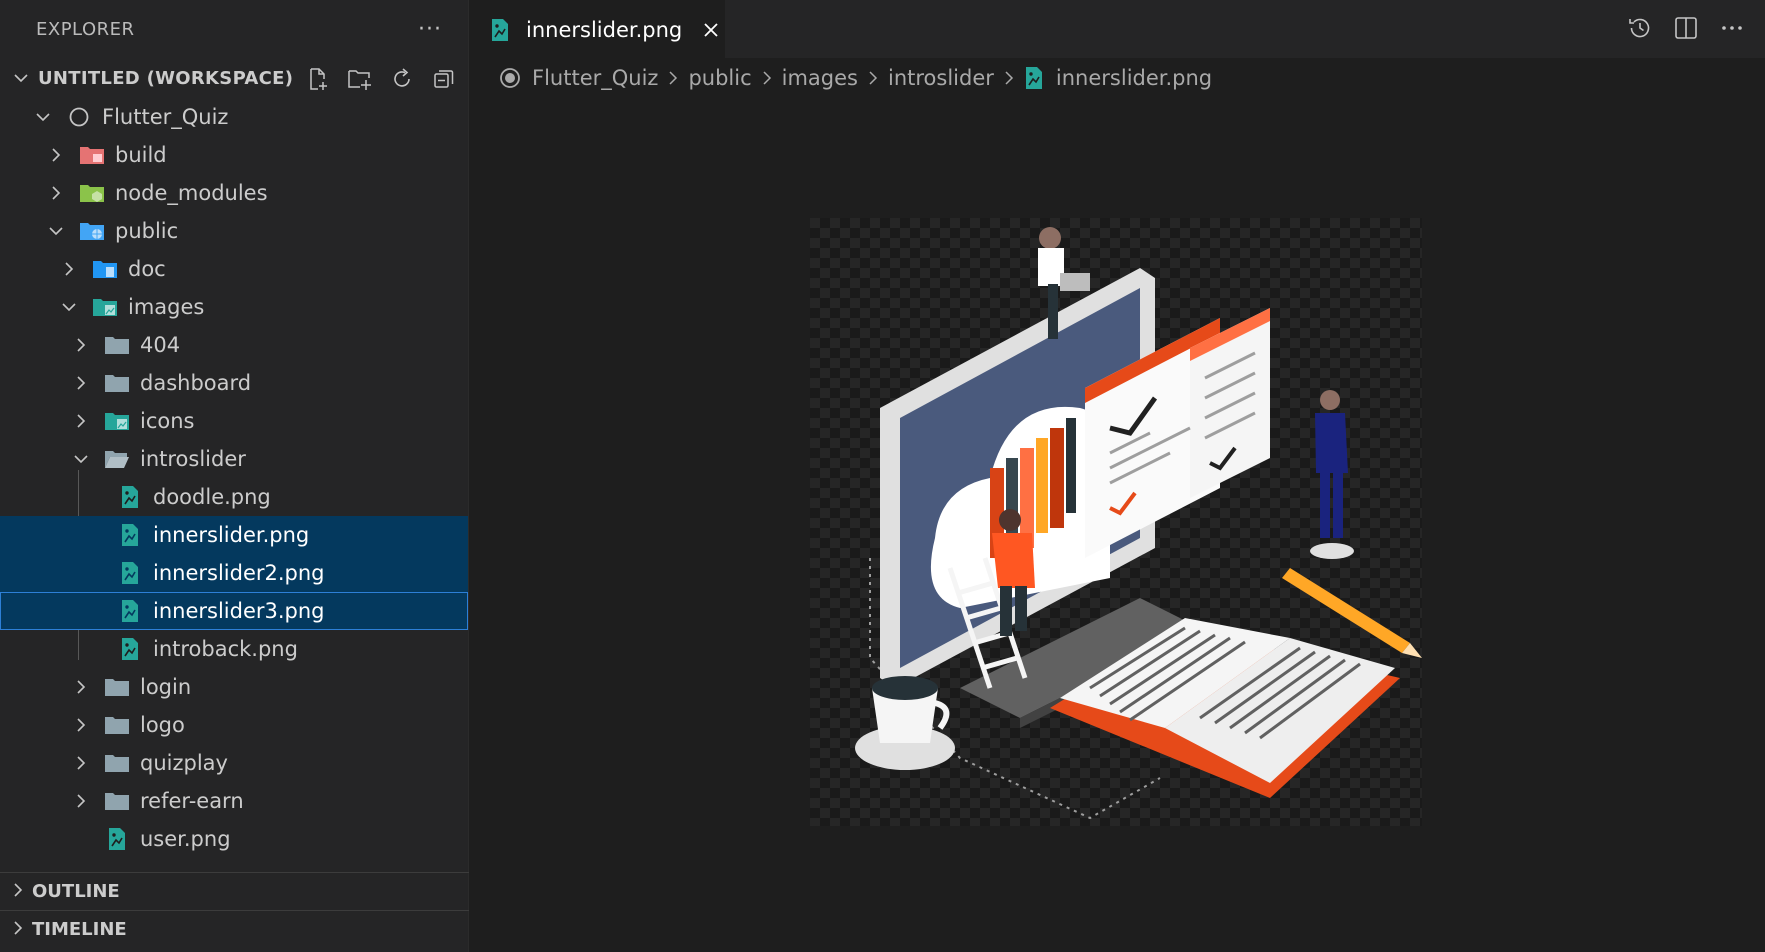  I want to click on tree-item-images: images, so click(234, 307).